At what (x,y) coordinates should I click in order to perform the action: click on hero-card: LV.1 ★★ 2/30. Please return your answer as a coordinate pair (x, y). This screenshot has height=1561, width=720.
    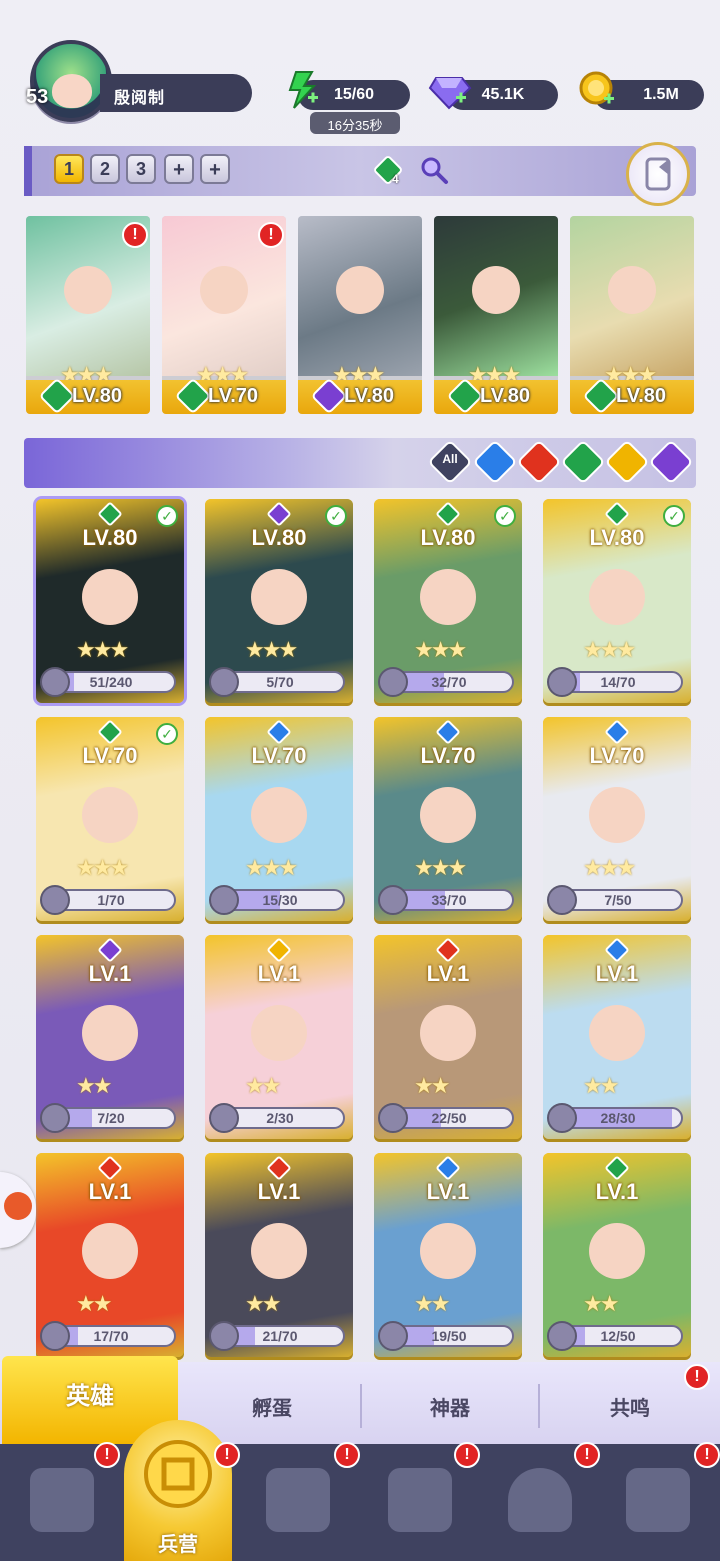
    Looking at the image, I should click on (279, 1037).